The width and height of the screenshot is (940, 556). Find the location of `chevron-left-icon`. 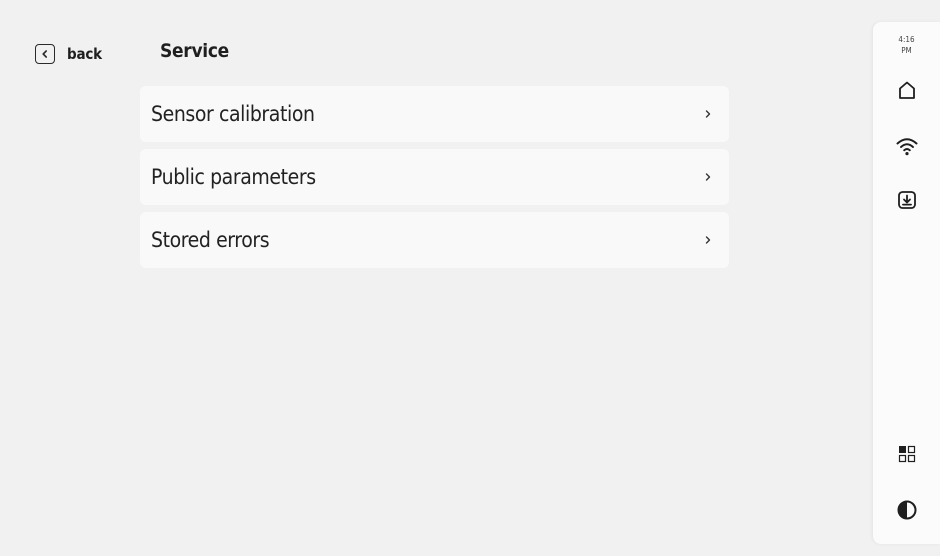

chevron-left-icon is located at coordinates (45, 54).